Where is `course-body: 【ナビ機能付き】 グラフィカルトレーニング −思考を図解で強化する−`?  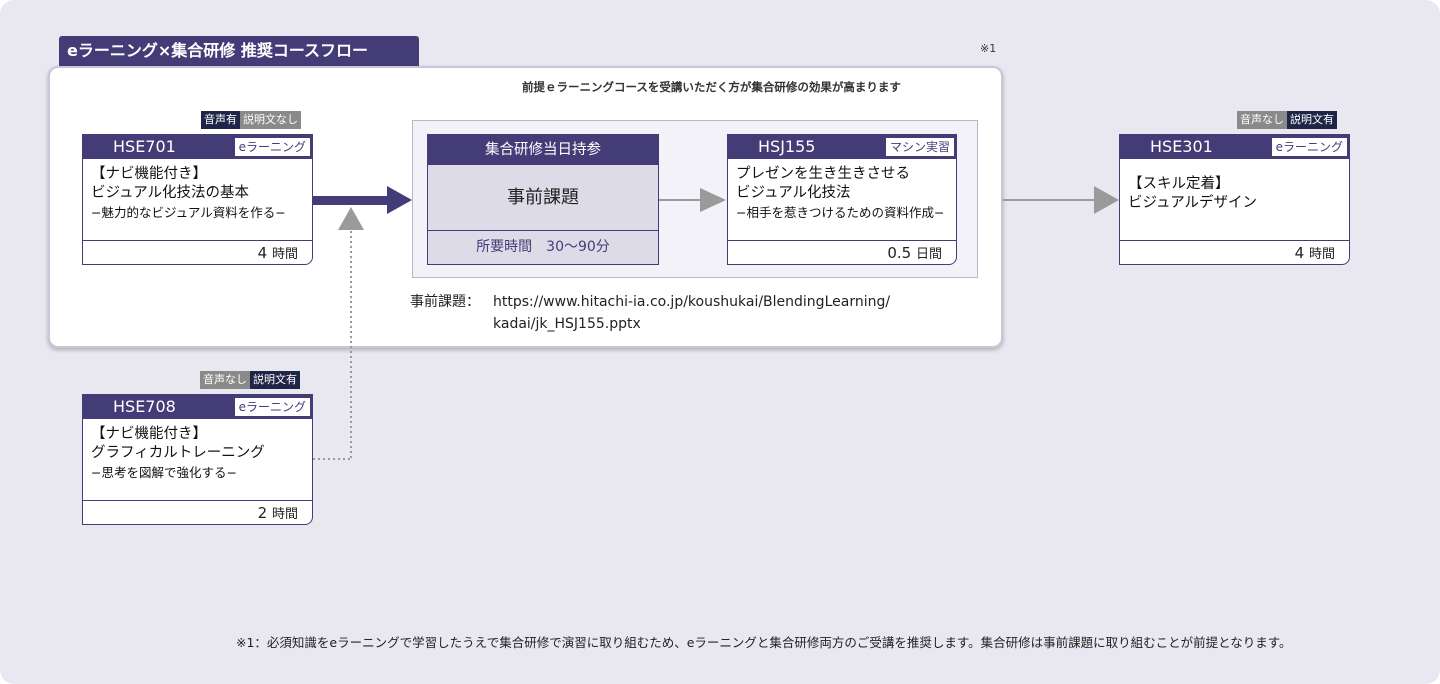 course-body: 【ナビ機能付き】 グラフィカルトレーニング −思考を図解で強化する− is located at coordinates (197, 450).